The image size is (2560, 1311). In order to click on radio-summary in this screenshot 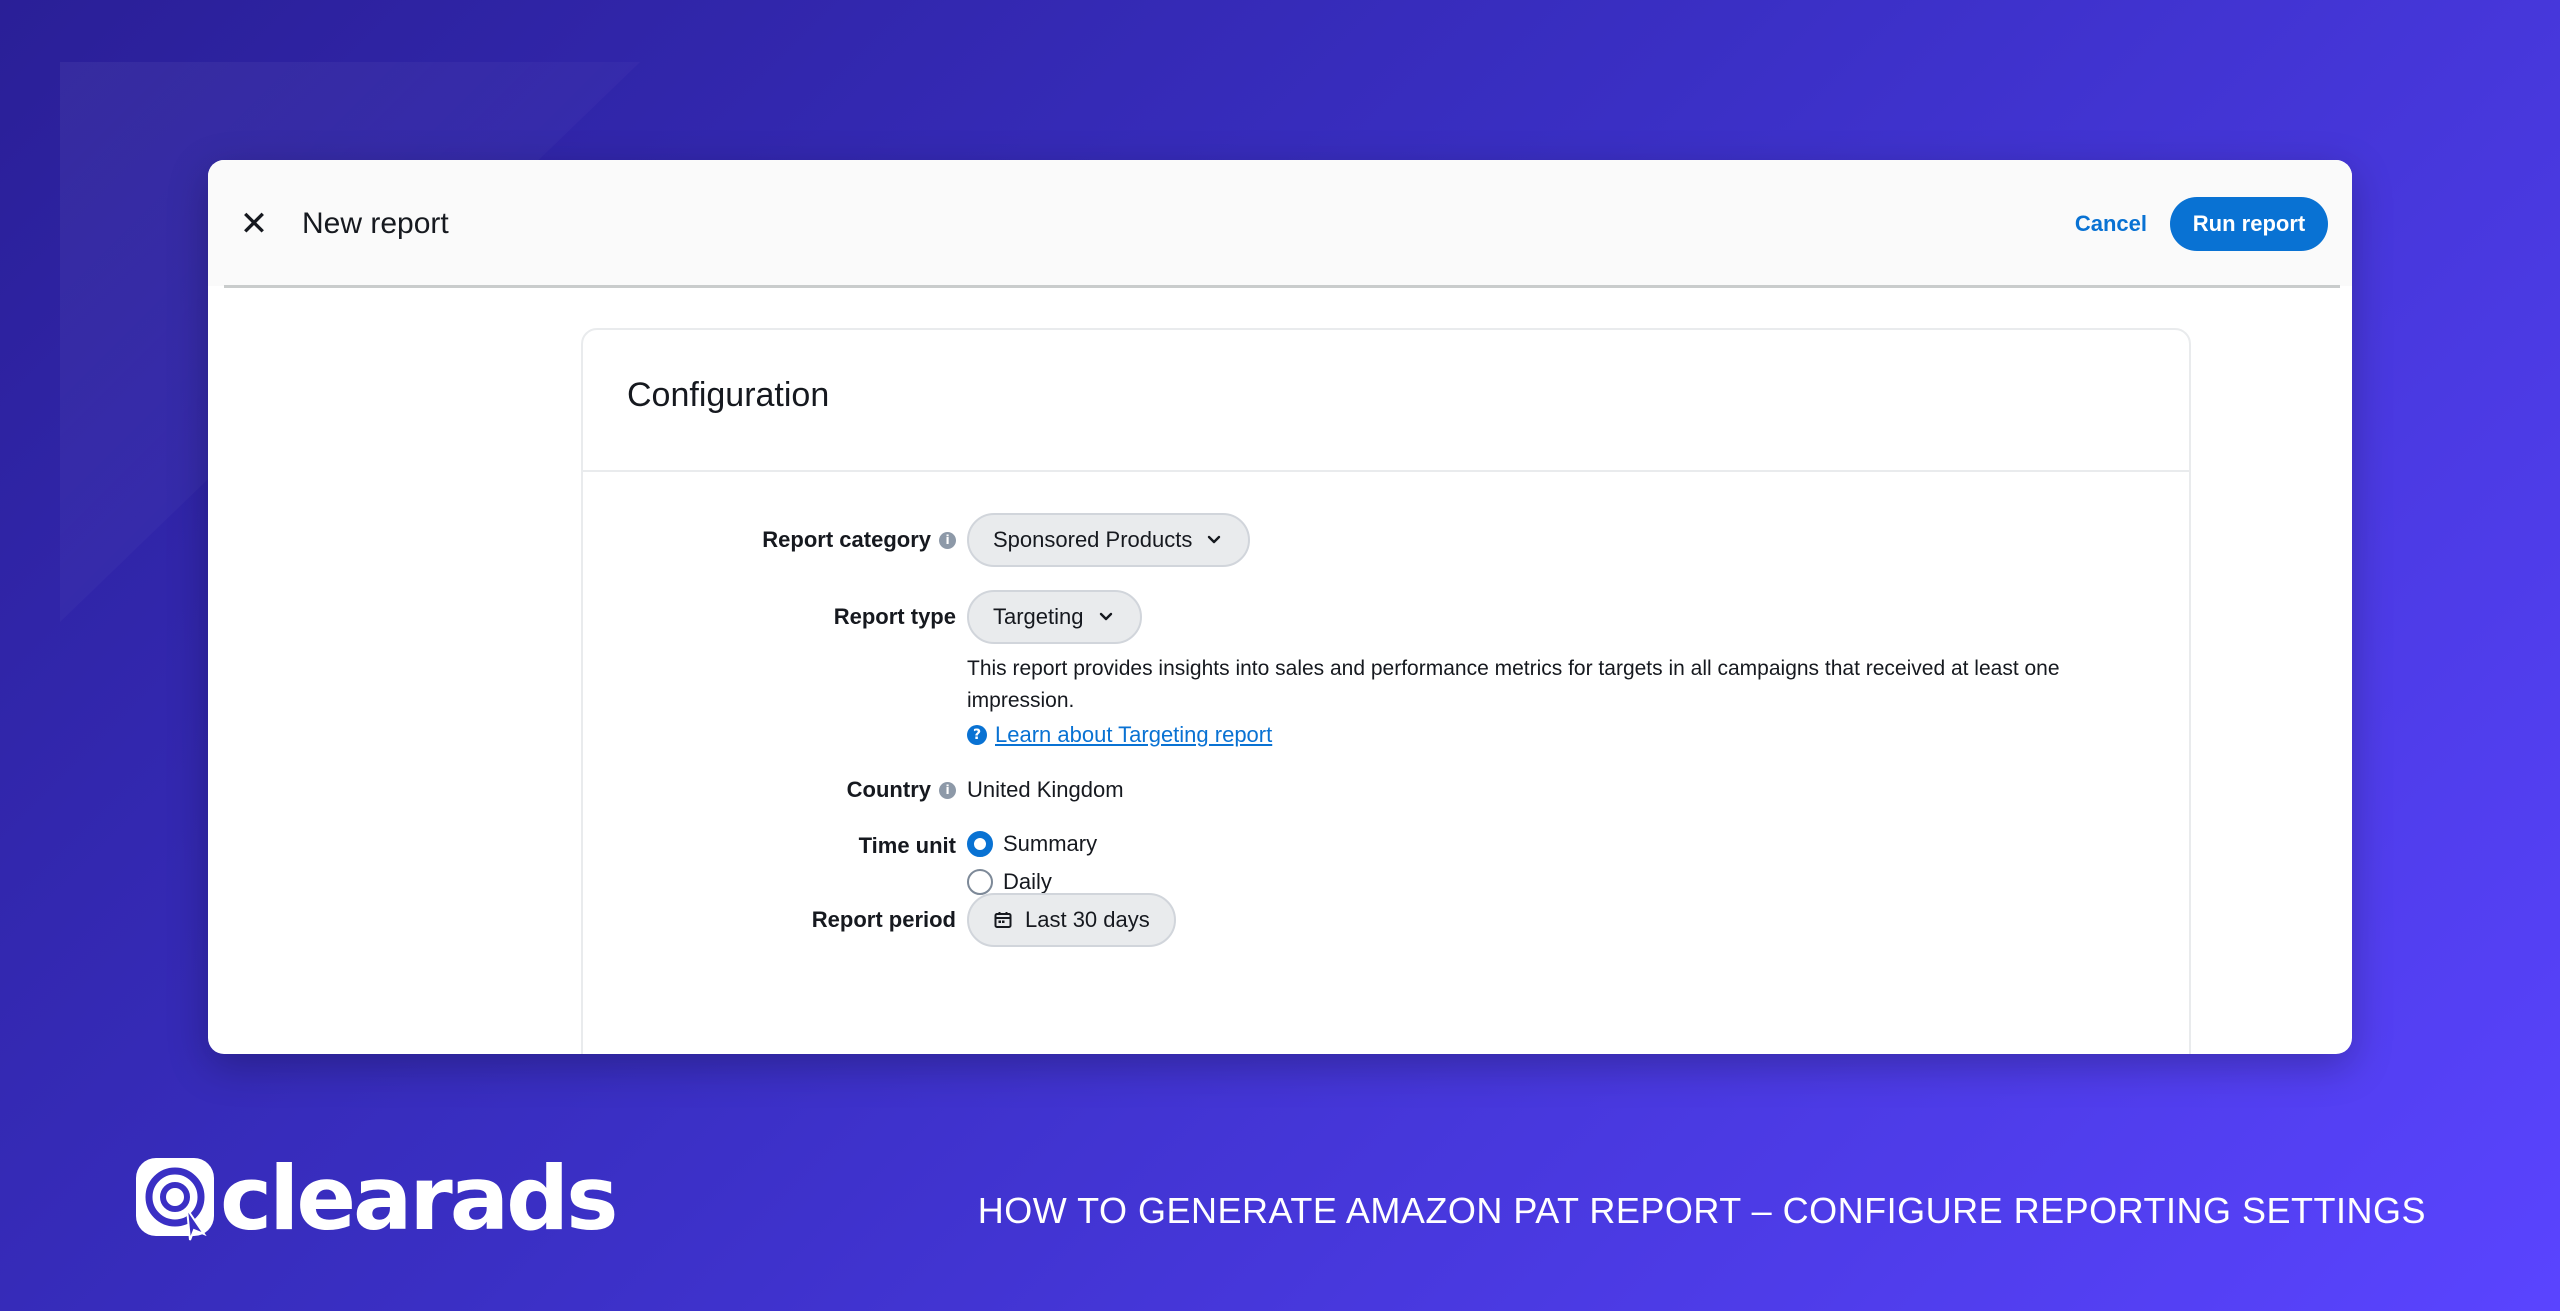, I will do `click(980, 844)`.